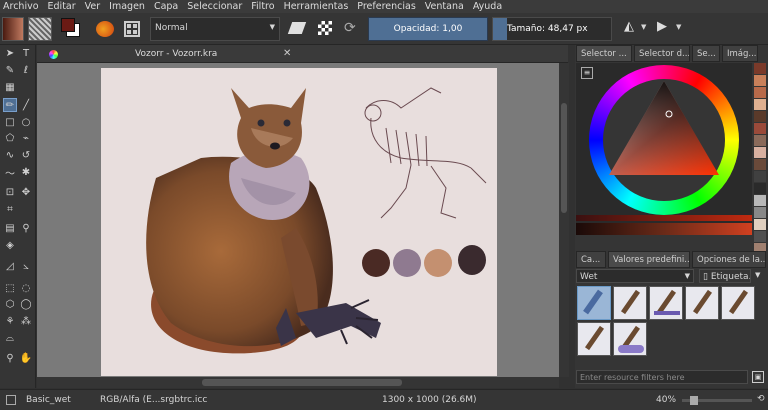 The image size is (768, 410). I want to click on brush-presets-icon, so click(105, 29).